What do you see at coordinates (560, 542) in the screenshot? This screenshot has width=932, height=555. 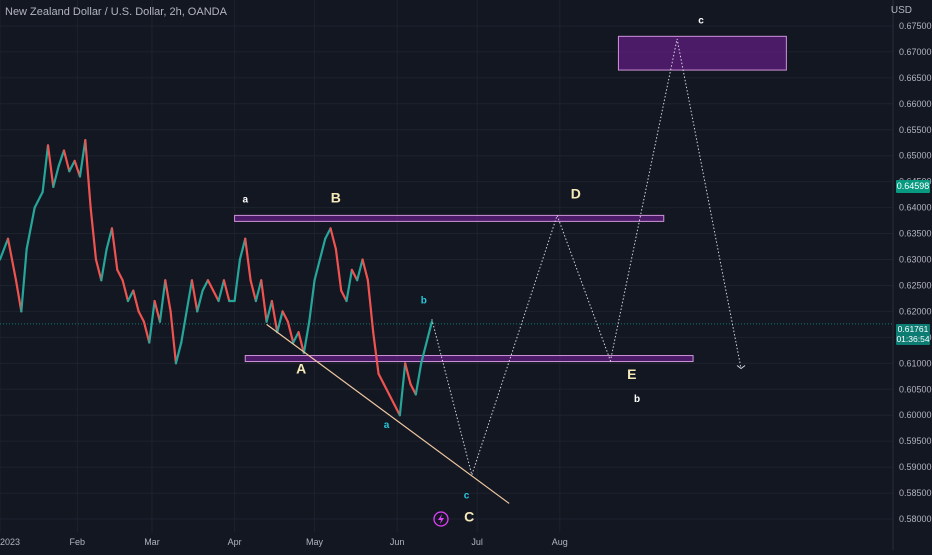 I see `x-tick-label: Aug` at bounding box center [560, 542].